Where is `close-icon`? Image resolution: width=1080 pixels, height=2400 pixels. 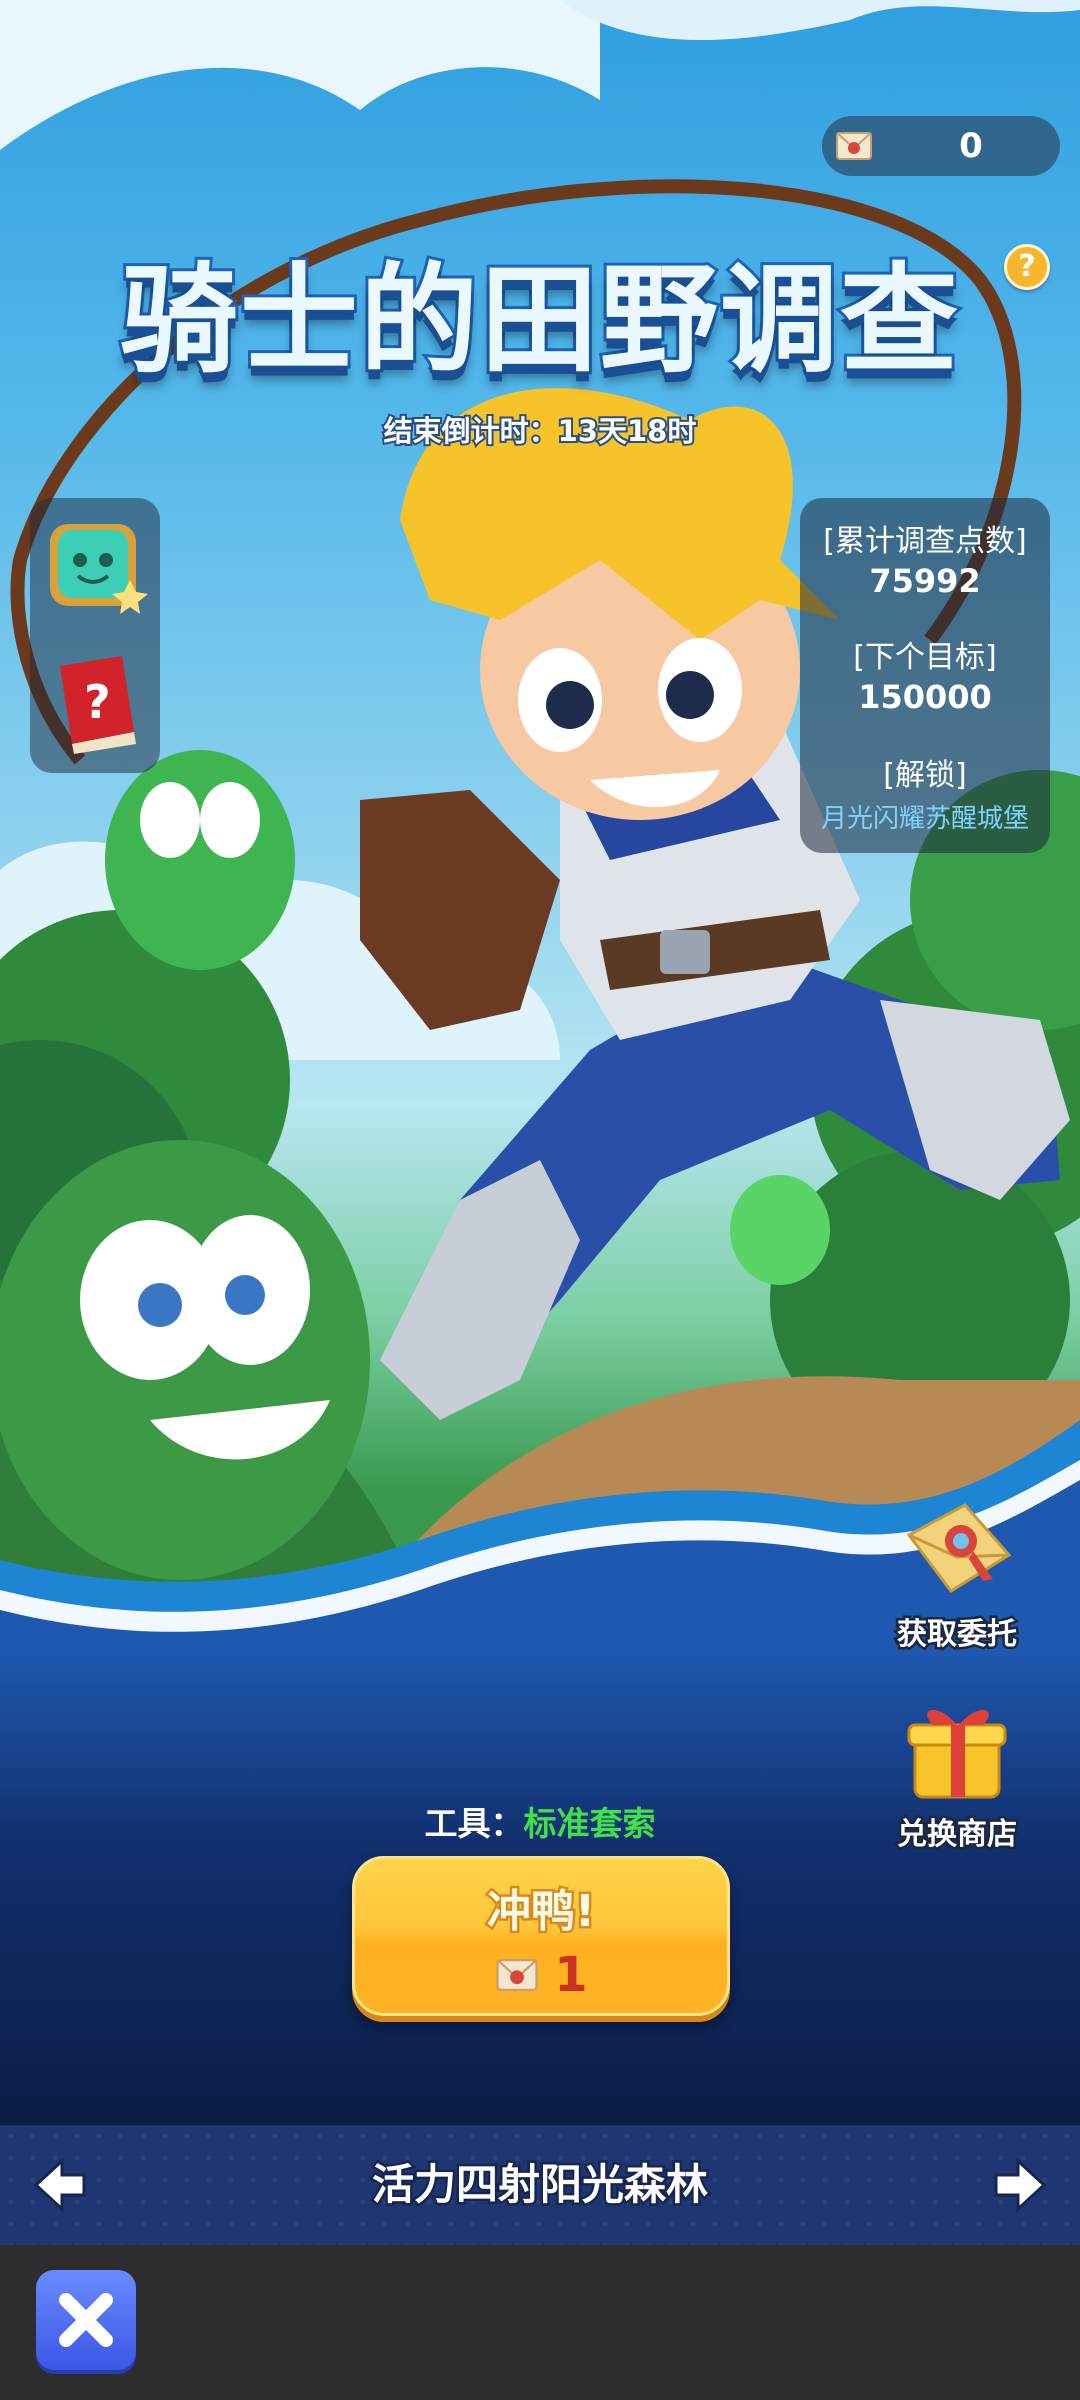
close-icon is located at coordinates (86, 2320).